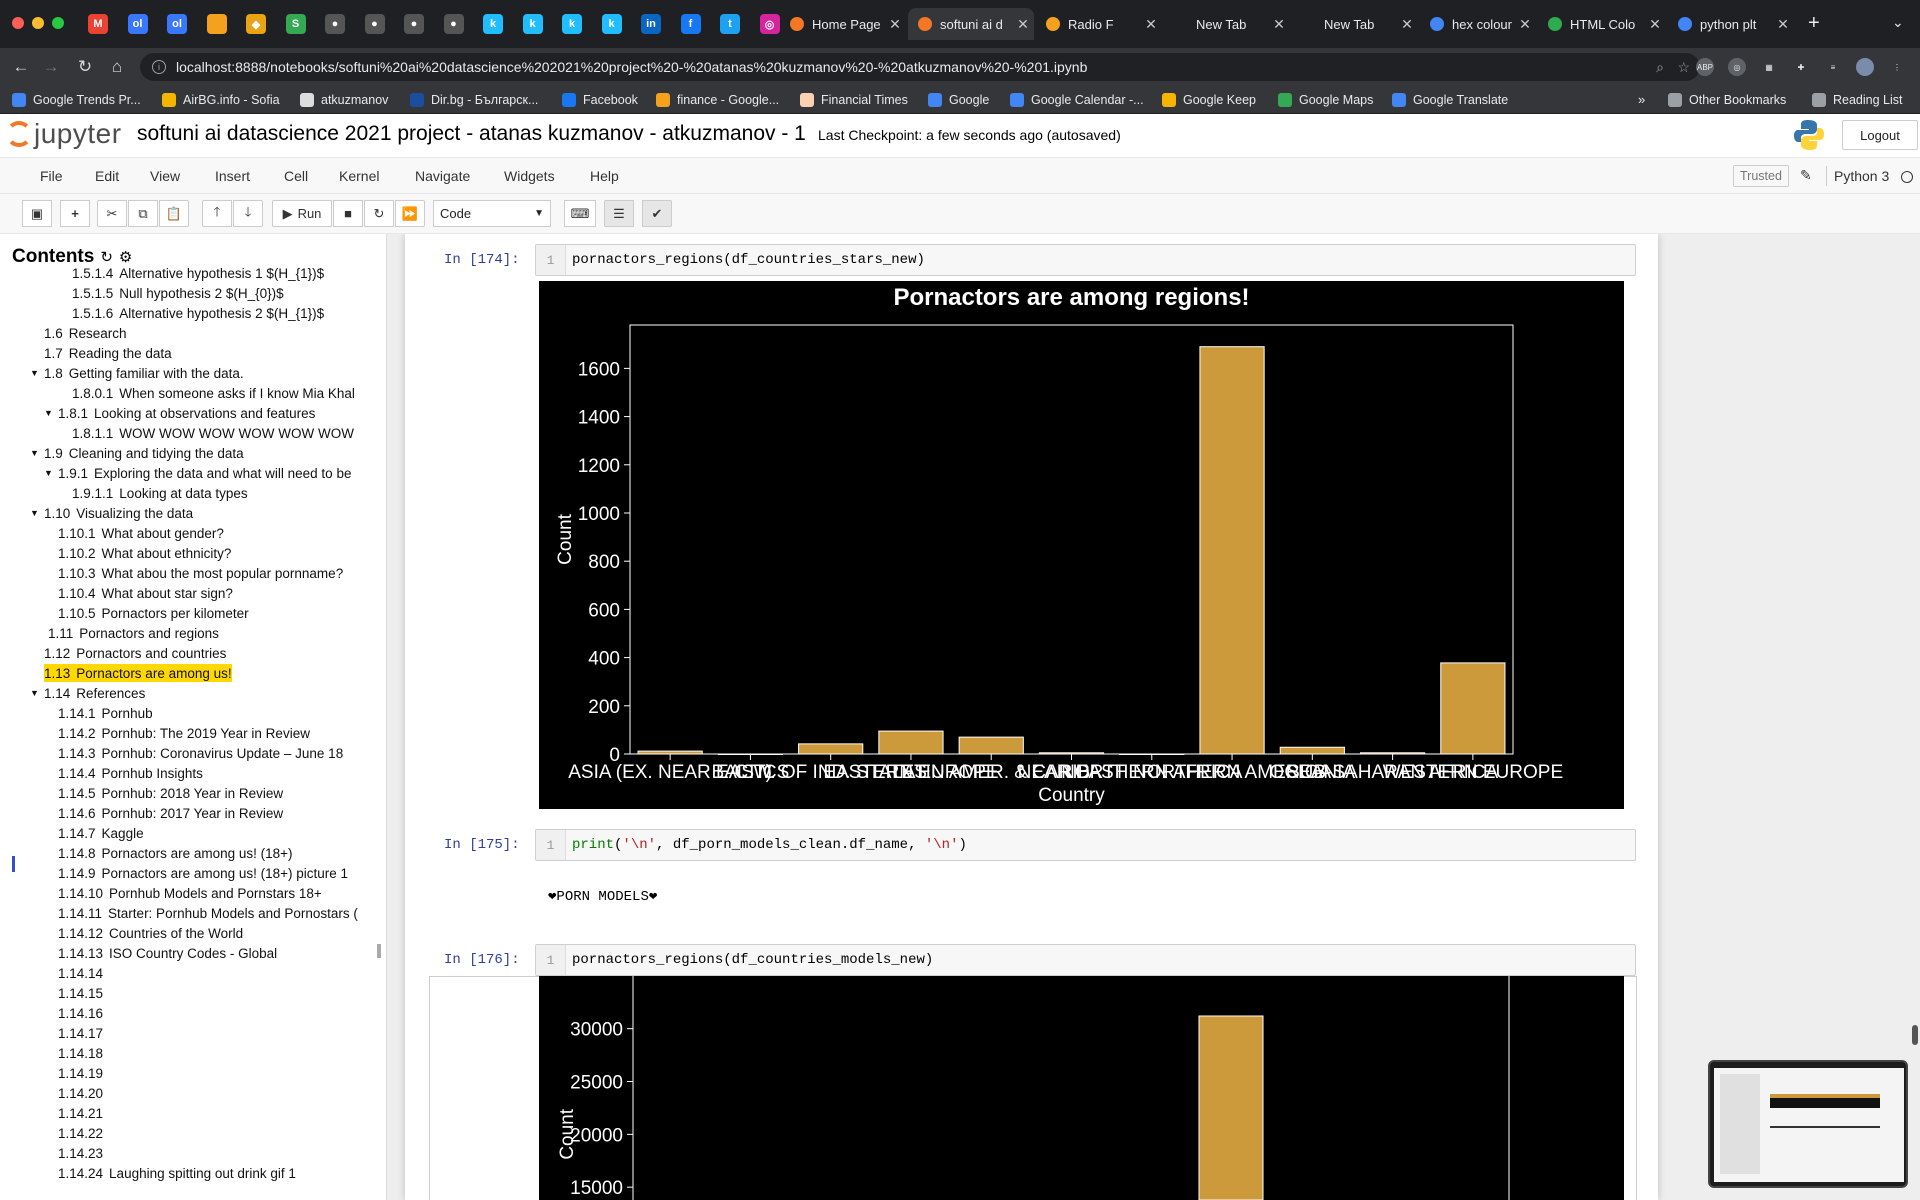 This screenshot has width=1920, height=1200. Describe the element at coordinates (221, 100) in the screenshot. I see `bookmark-item: AirBG.info - Sofia` at that location.